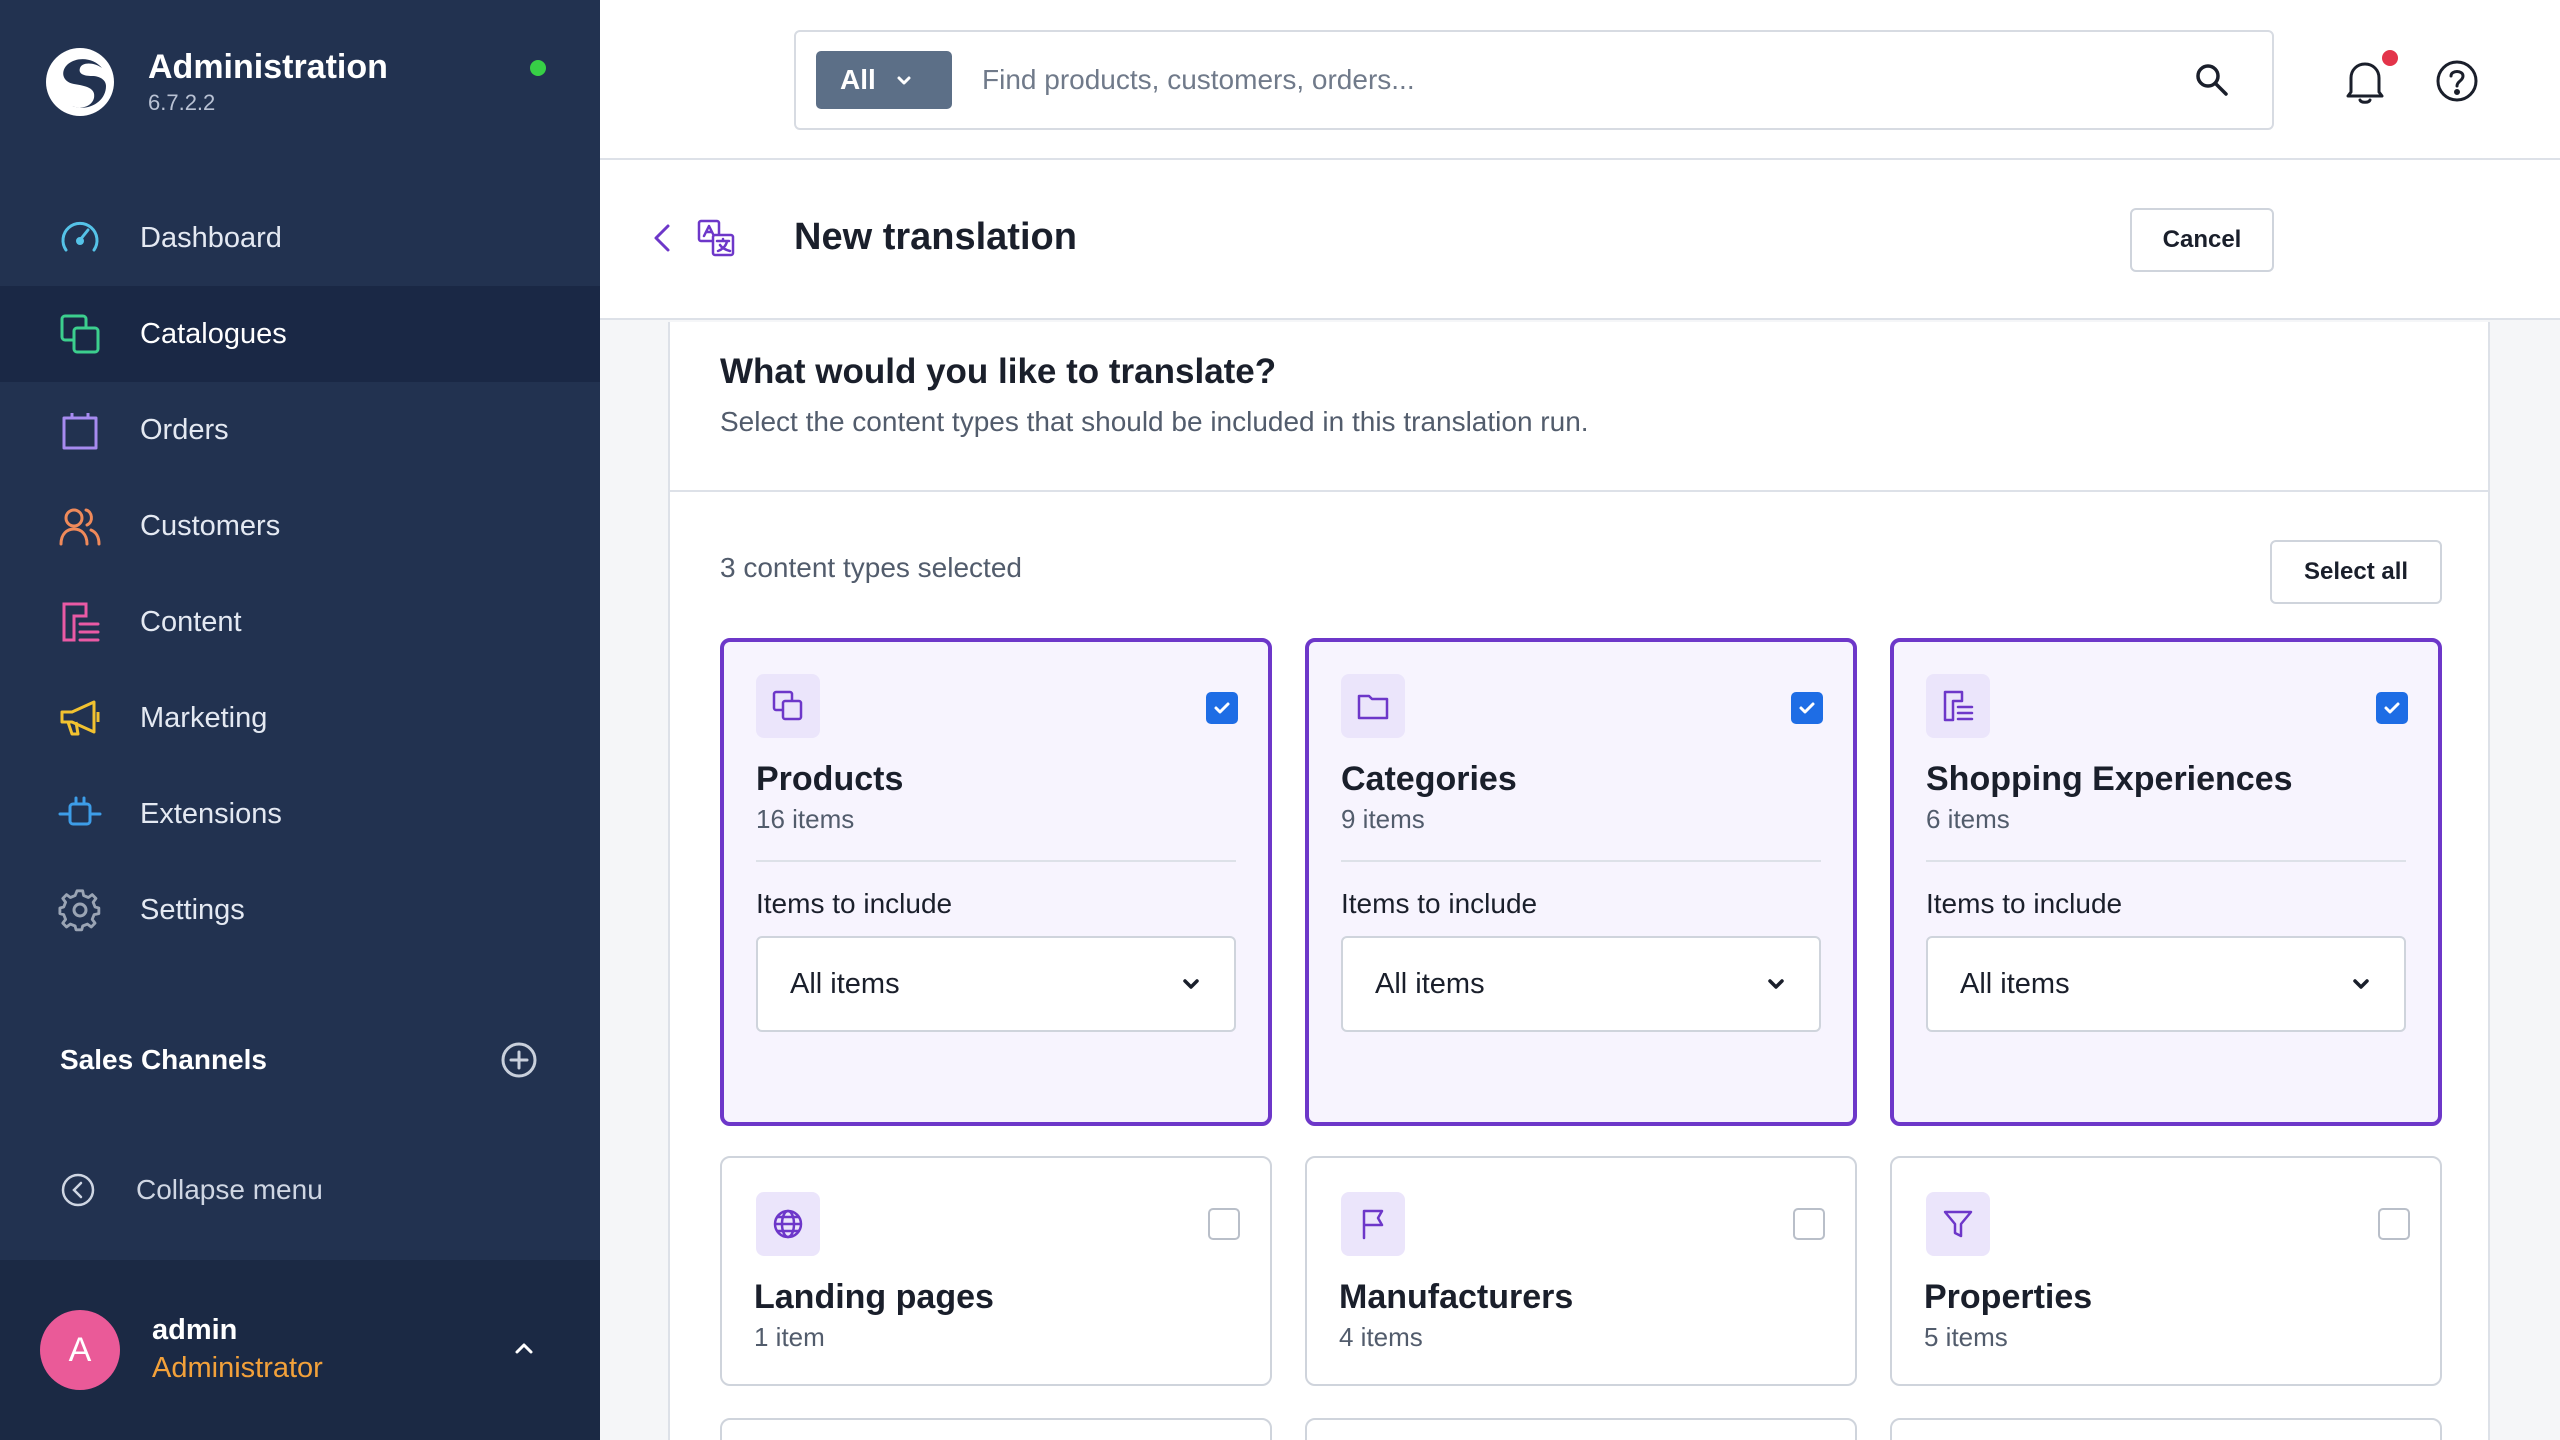  What do you see at coordinates (1958, 706) in the screenshot?
I see `layout-icon` at bounding box center [1958, 706].